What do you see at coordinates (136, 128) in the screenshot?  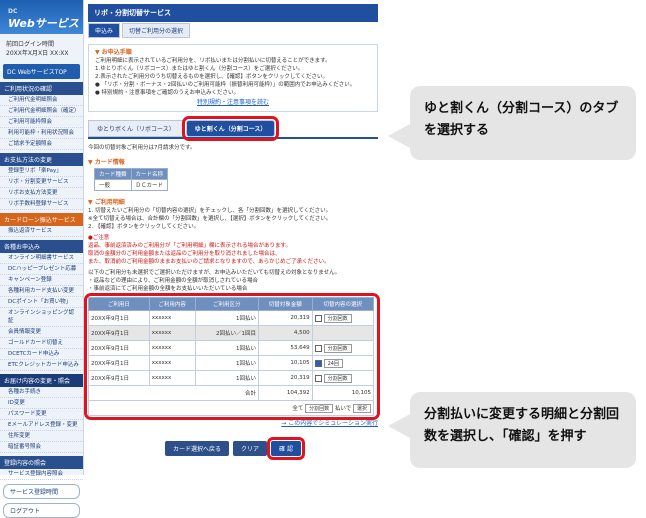 I see `tab-revo-course: ゆとりボくん（リボコース）` at bounding box center [136, 128].